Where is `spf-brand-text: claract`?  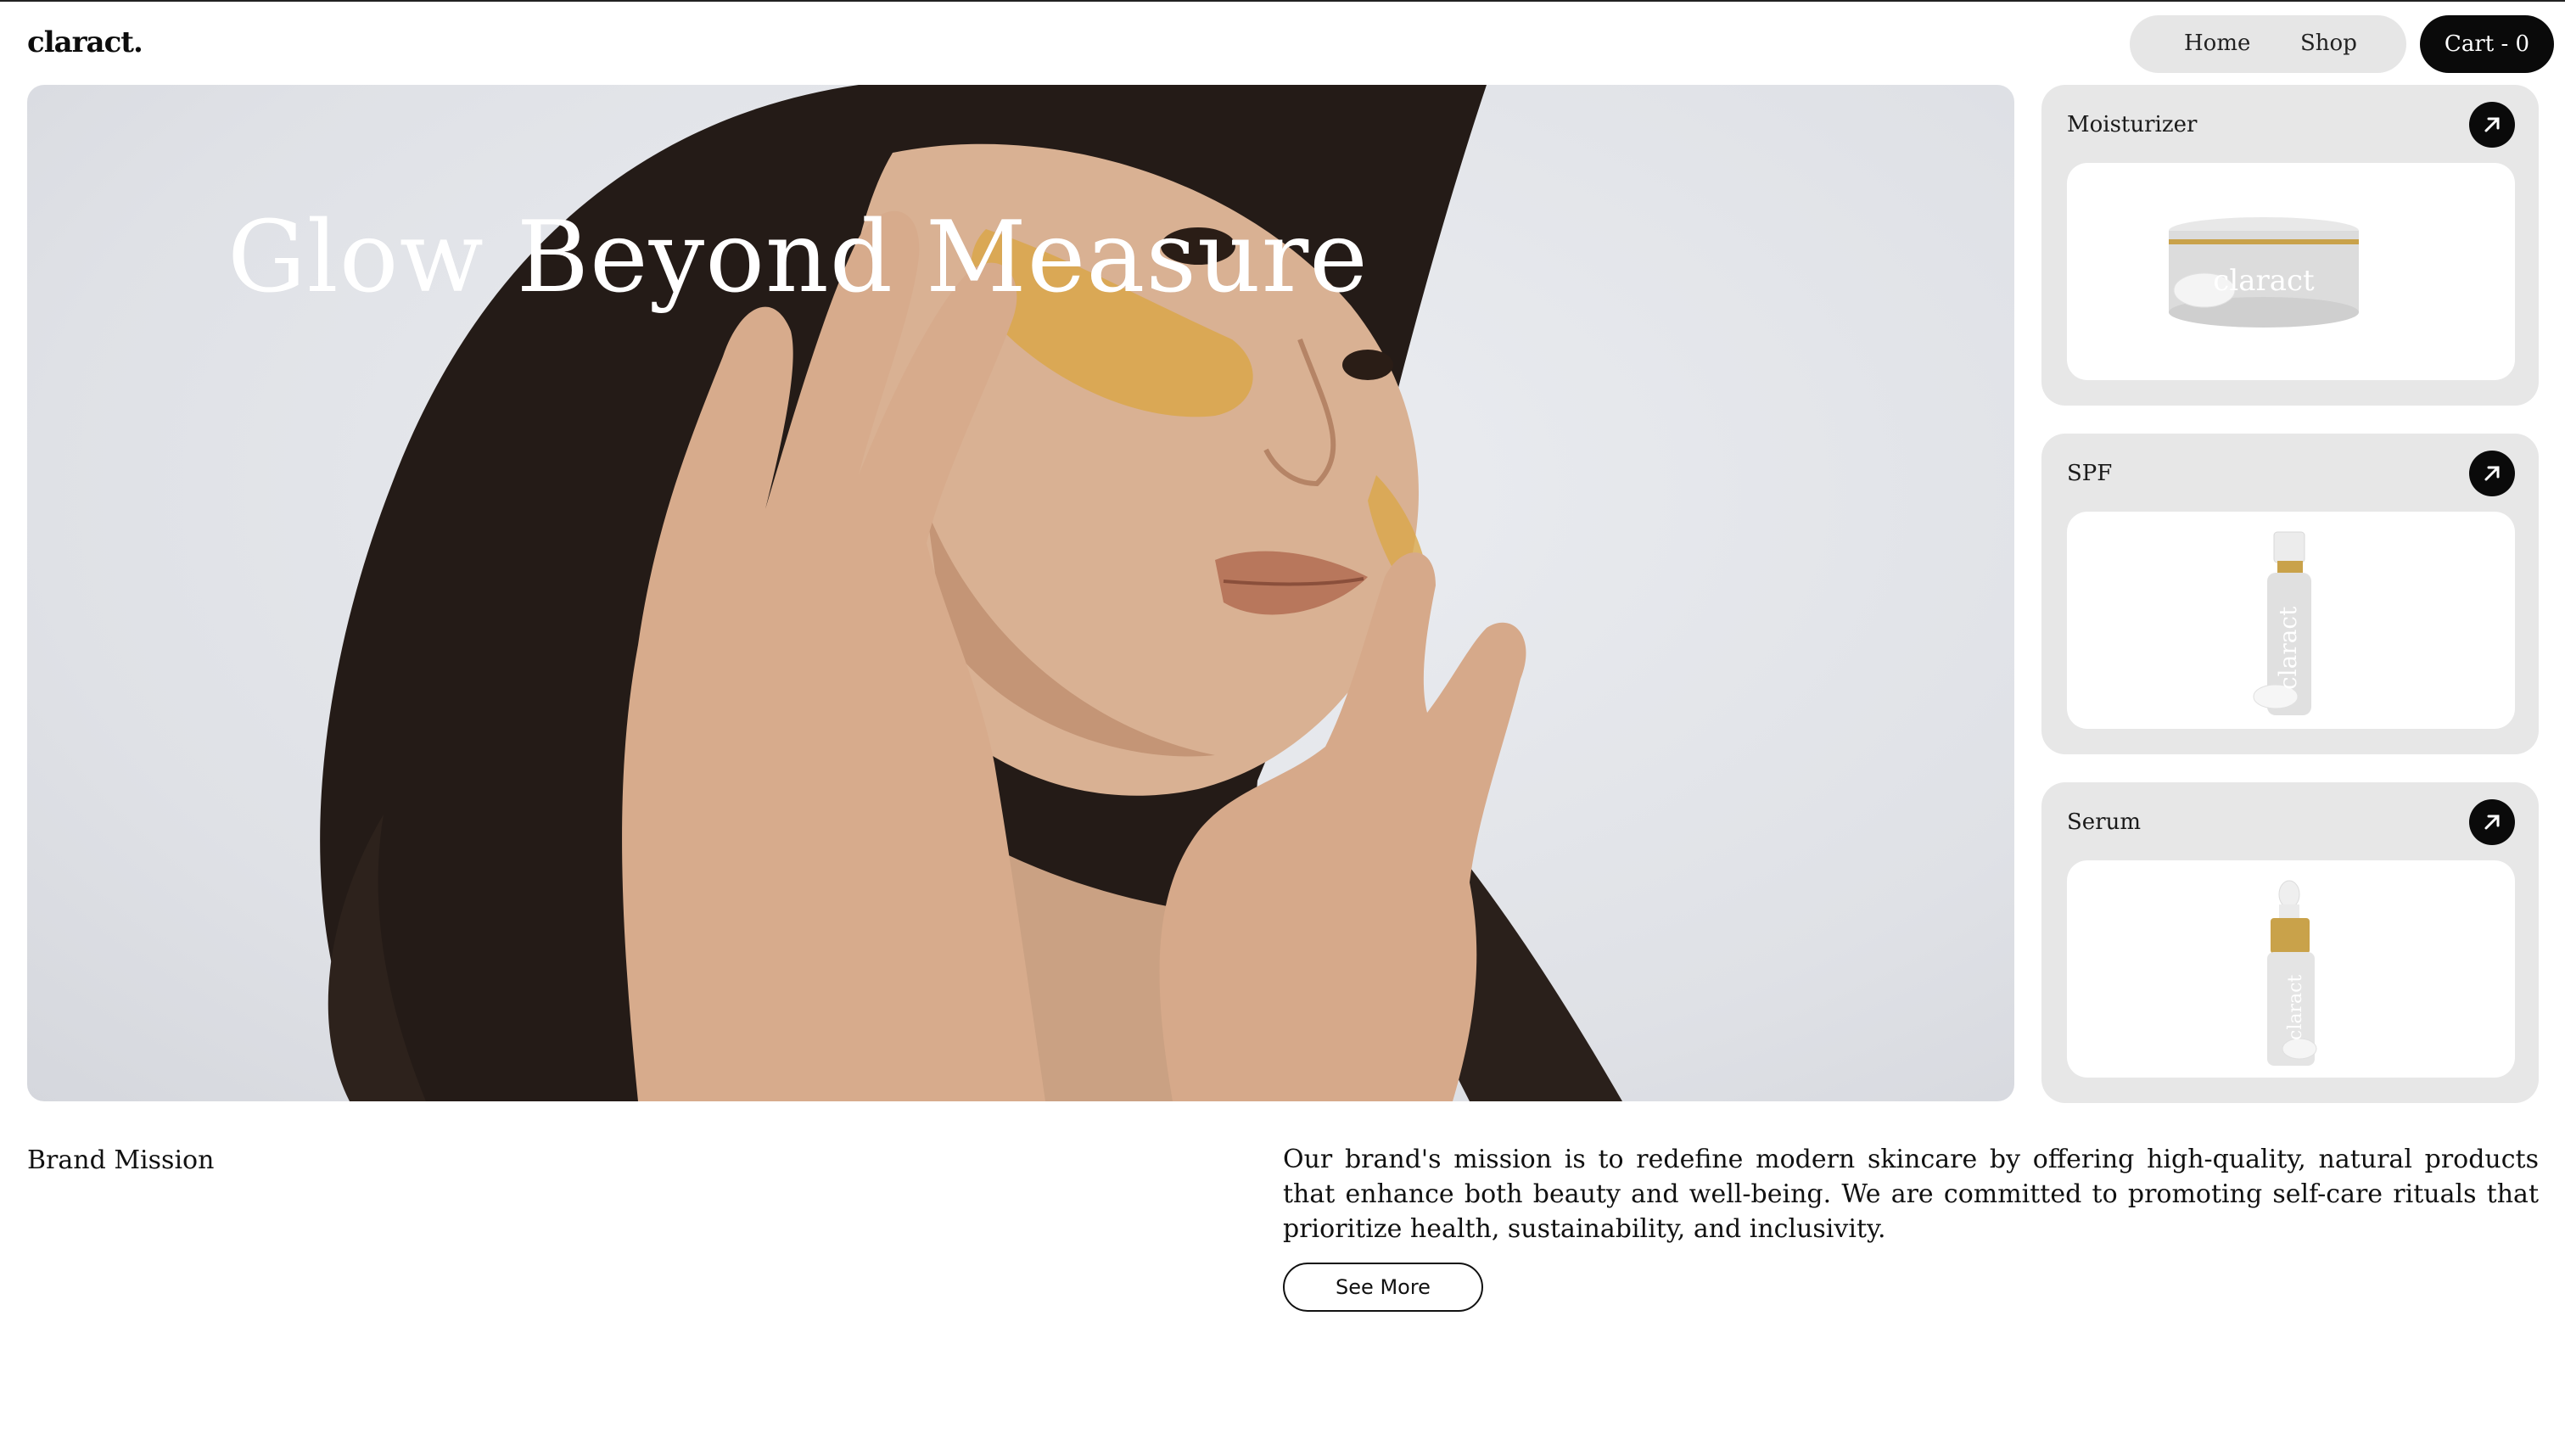
spf-brand-text: claract is located at coordinates (2288, 648).